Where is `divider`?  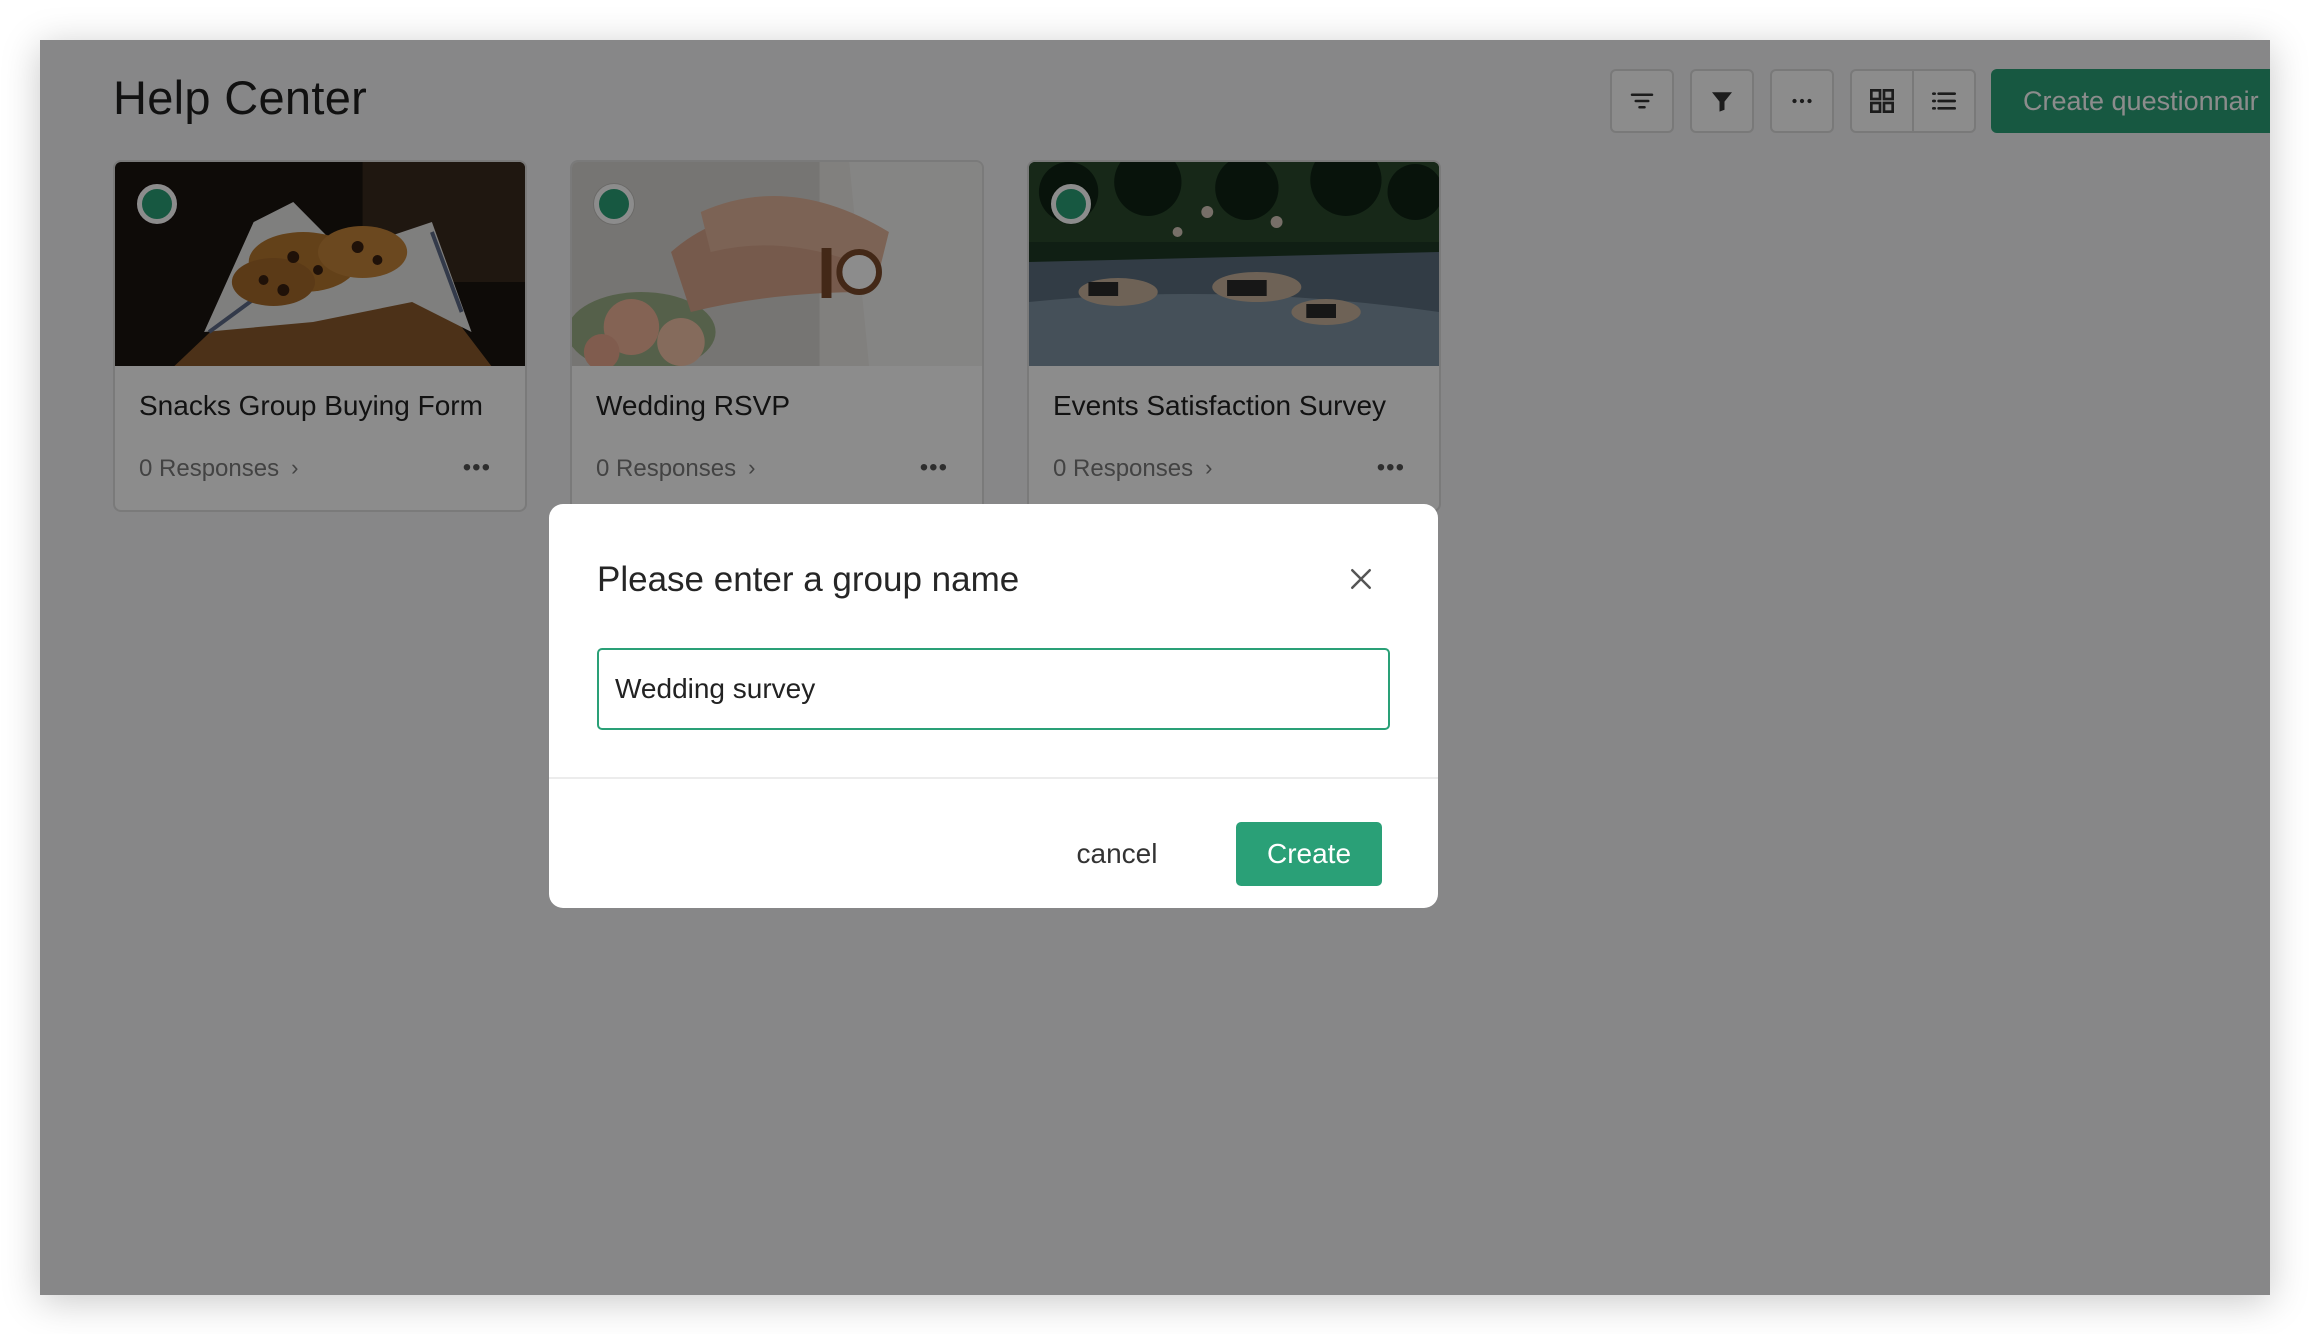 divider is located at coordinates (993, 778).